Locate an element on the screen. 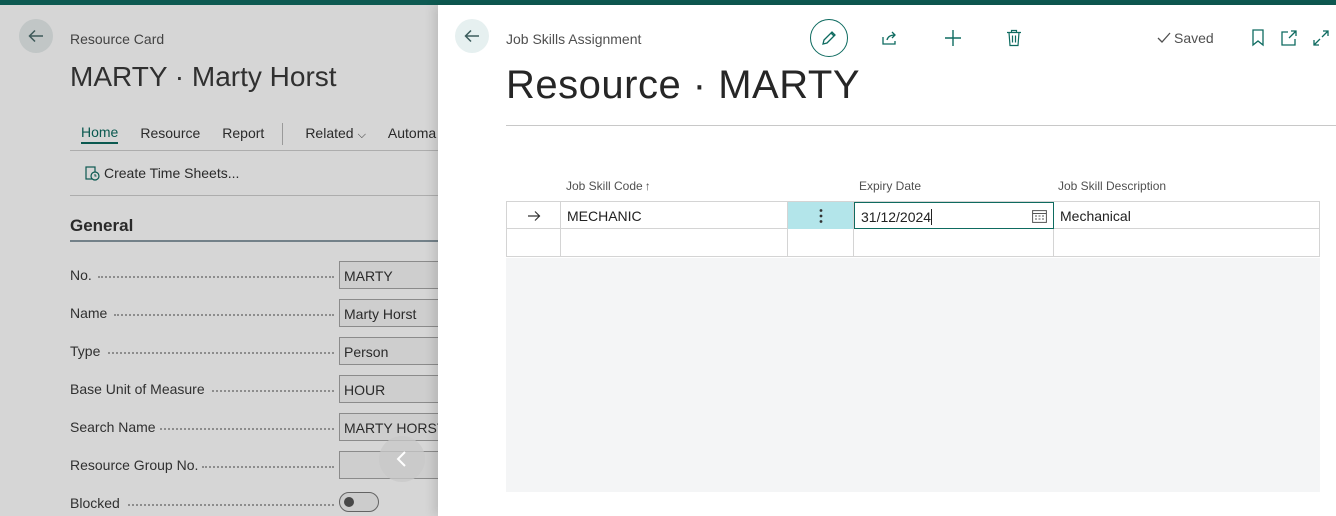 The image size is (1336, 516). field-name: Name Marty Horst is located at coordinates (254, 313).